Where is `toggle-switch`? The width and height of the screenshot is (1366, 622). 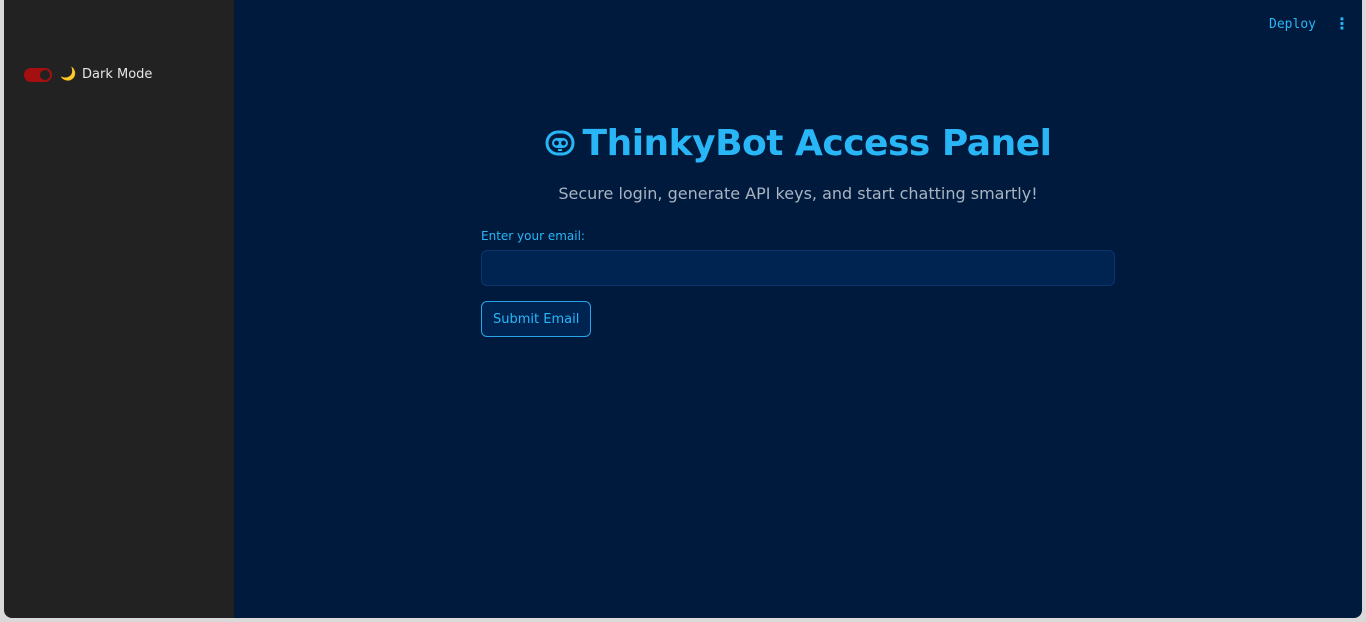
toggle-switch is located at coordinates (38, 74).